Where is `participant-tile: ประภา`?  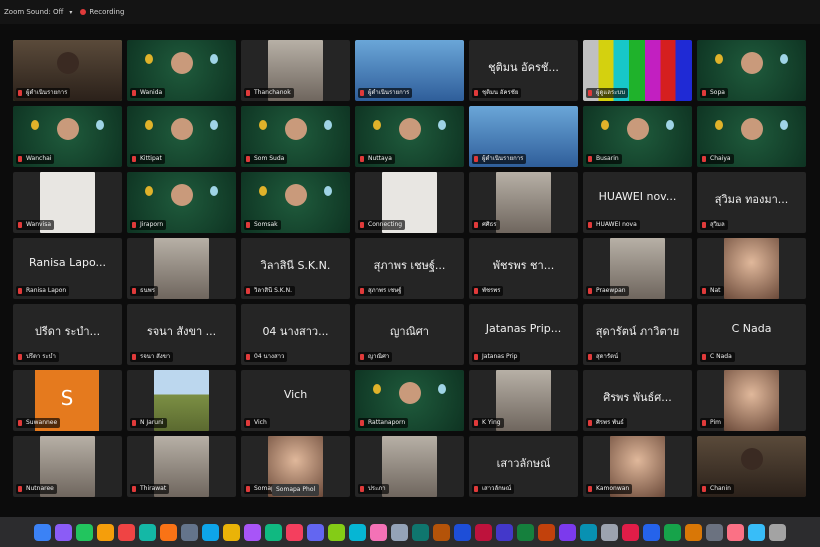 participant-tile: ประภา is located at coordinates (409, 466).